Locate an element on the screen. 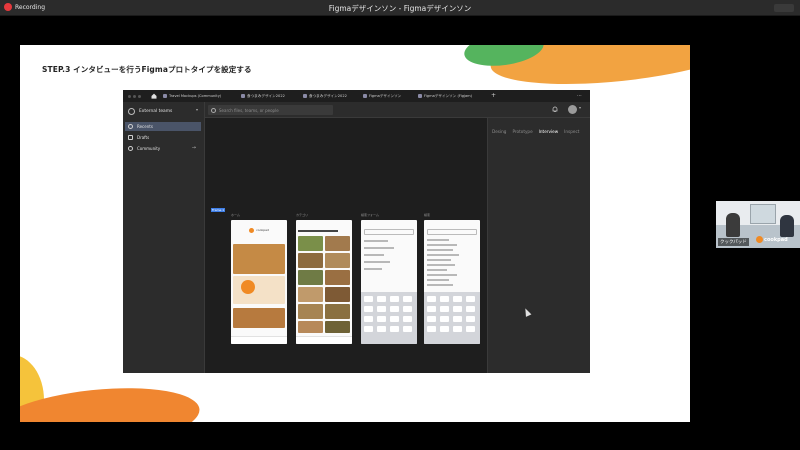  slide-title: STEP.3 インタビューを行うFigmaプロトタイプを設定する is located at coordinates (147, 69).